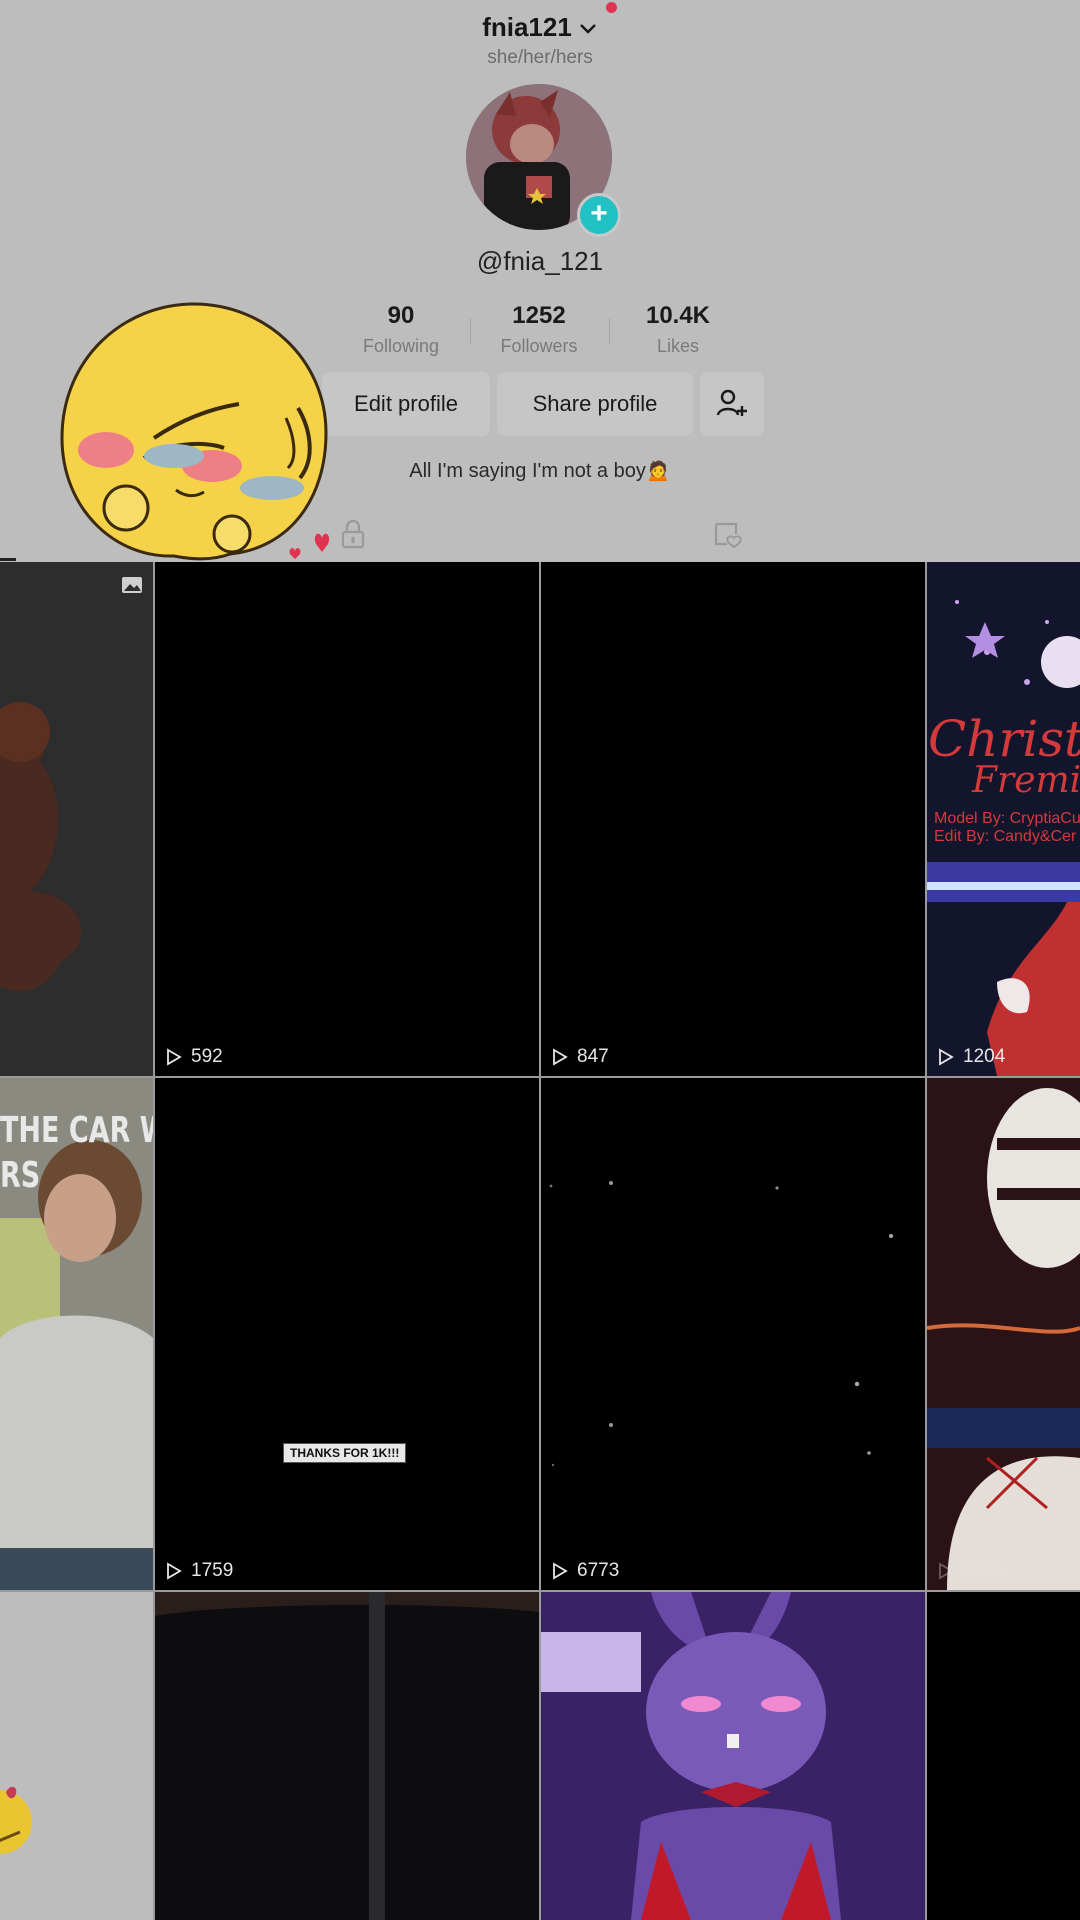 Image resolution: width=1080 pixels, height=1920 pixels. Describe the element at coordinates (611, 7) in the screenshot. I see `notification-dot` at that location.